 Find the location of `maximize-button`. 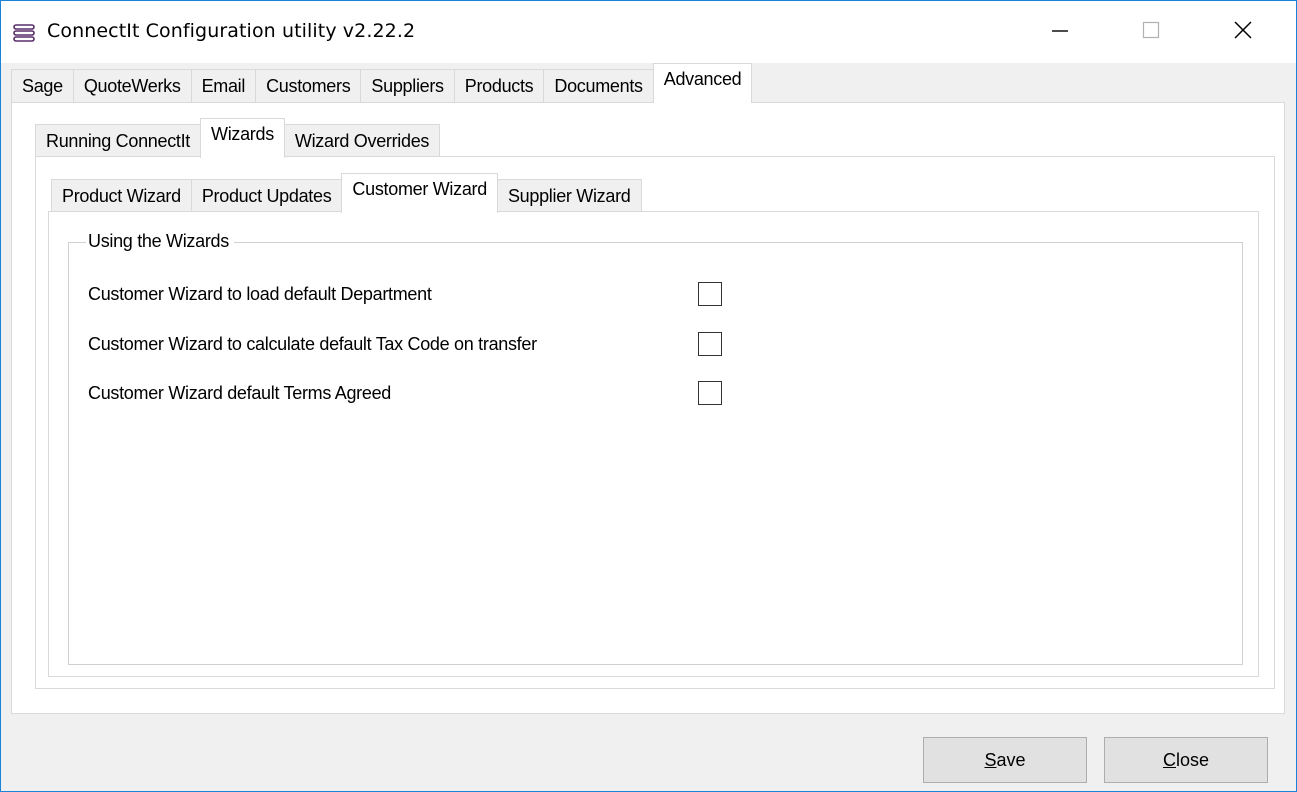

maximize-button is located at coordinates (1151, 32).